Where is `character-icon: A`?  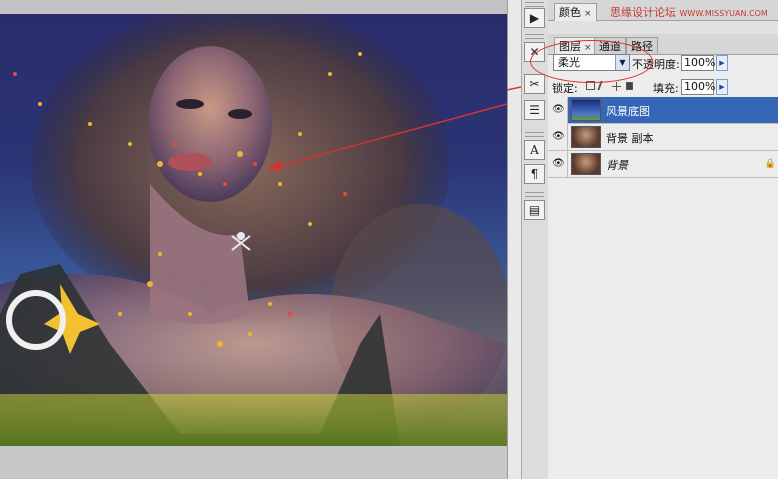
character-icon: A is located at coordinates (534, 150).